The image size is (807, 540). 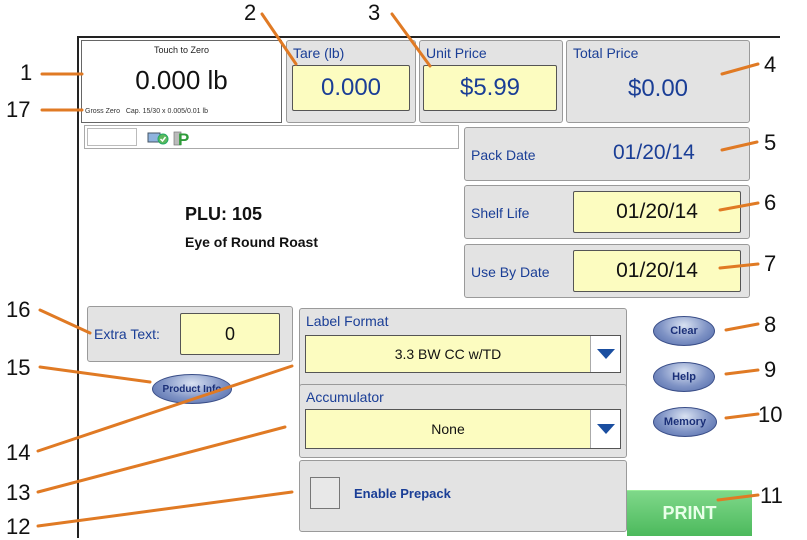 What do you see at coordinates (771, 495) in the screenshot?
I see `callout-number: 11` at bounding box center [771, 495].